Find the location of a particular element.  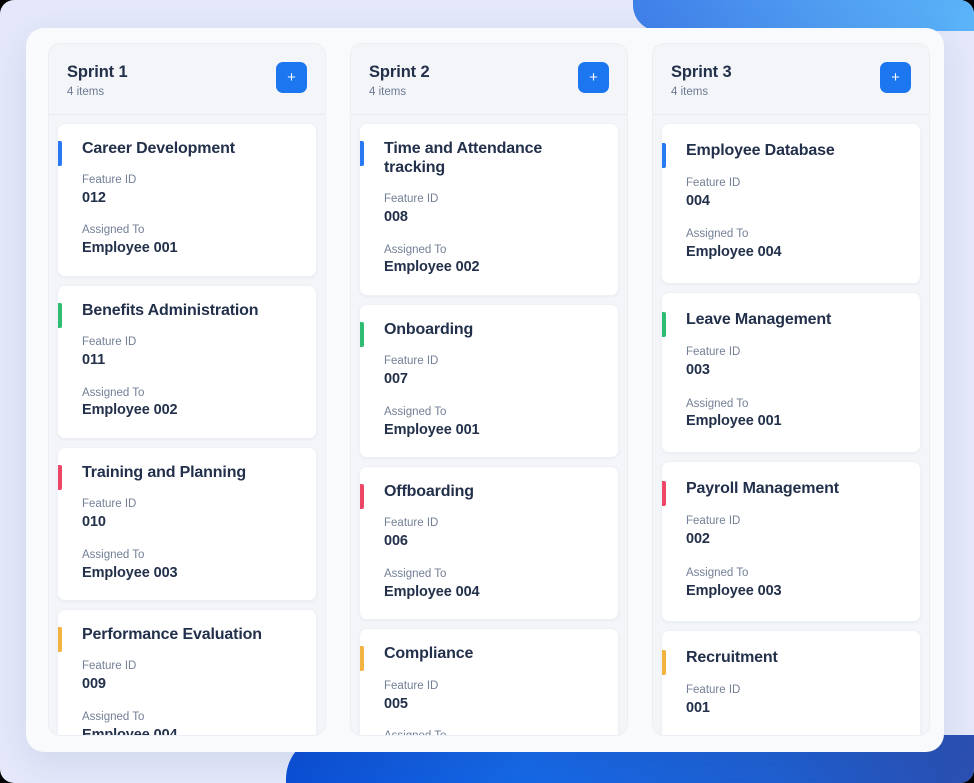

column-heading-group: Sprint 2 4 items is located at coordinates (399, 80).